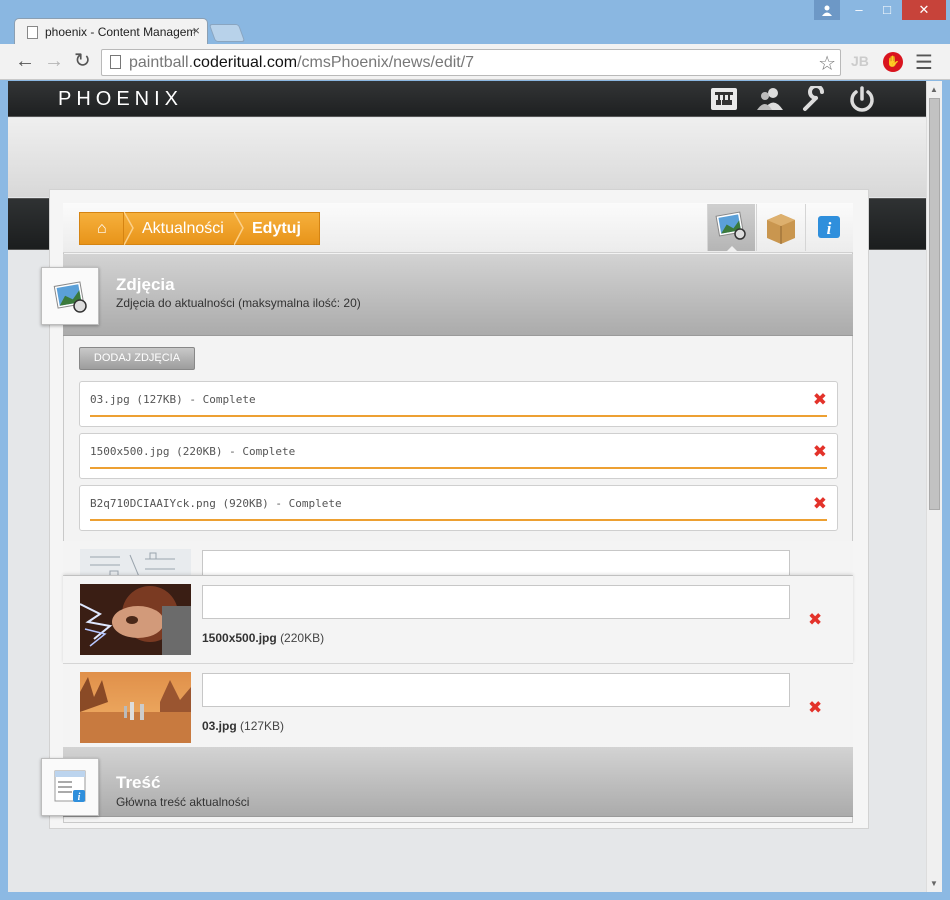 This screenshot has height=900, width=950. What do you see at coordinates (161, 62) in the screenshot?
I see `url-scheme: paintball.` at bounding box center [161, 62].